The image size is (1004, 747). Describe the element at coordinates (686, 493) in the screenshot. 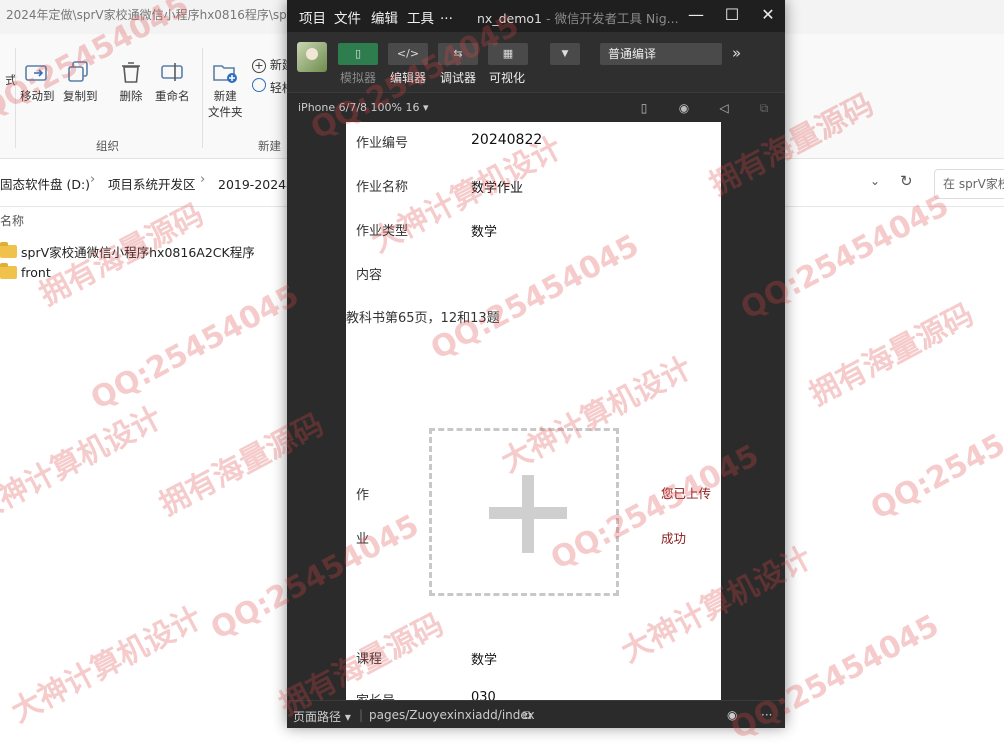

I see `upload-success-line1: 您已上传` at that location.